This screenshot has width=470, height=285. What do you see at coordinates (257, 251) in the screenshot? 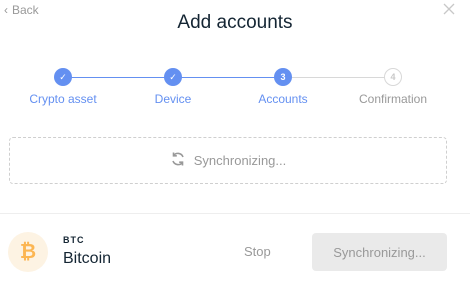
I see `stop-button: Stop` at bounding box center [257, 251].